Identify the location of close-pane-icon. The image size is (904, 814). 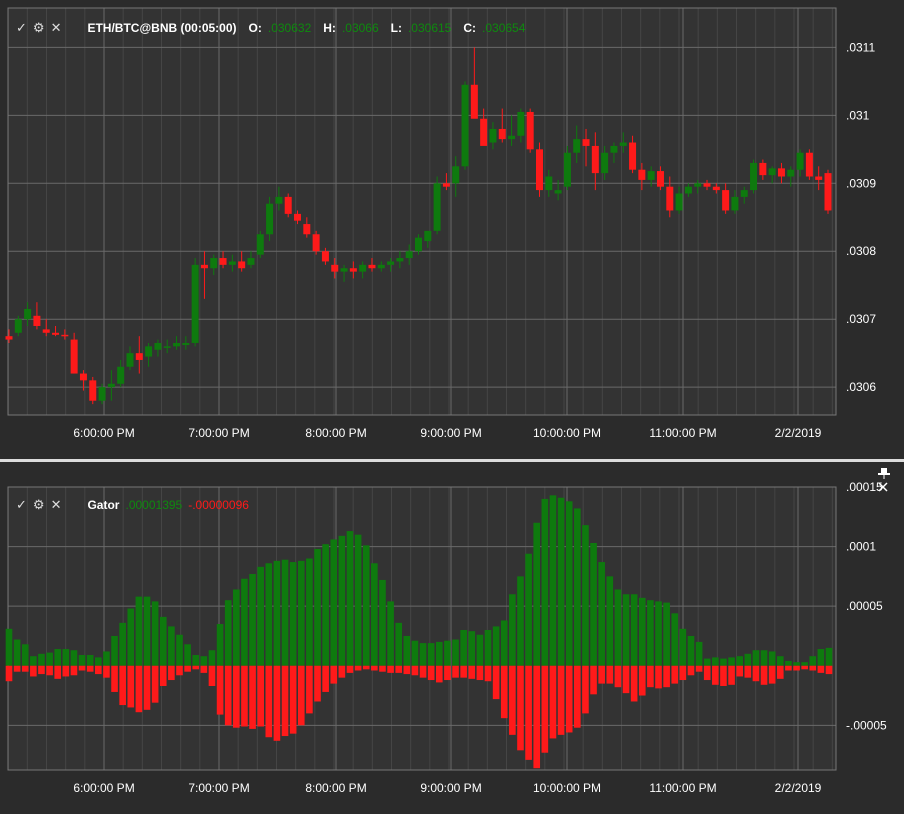
(883, 487).